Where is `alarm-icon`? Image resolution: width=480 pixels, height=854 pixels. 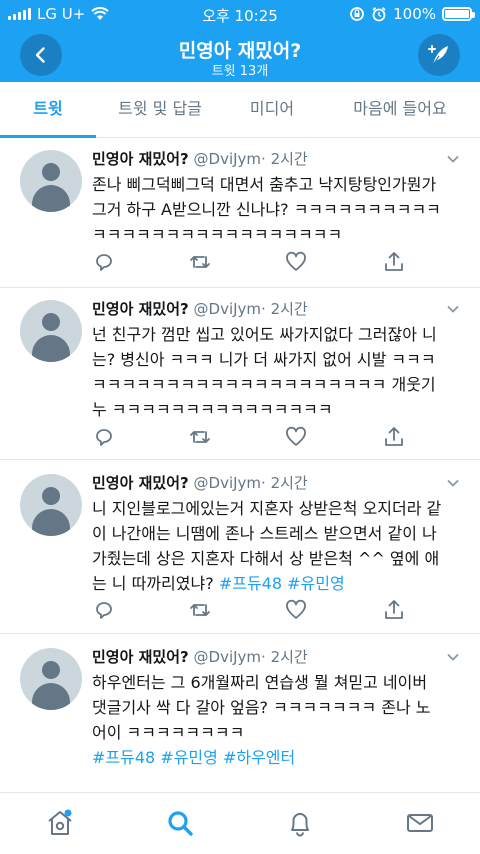 alarm-icon is located at coordinates (379, 14).